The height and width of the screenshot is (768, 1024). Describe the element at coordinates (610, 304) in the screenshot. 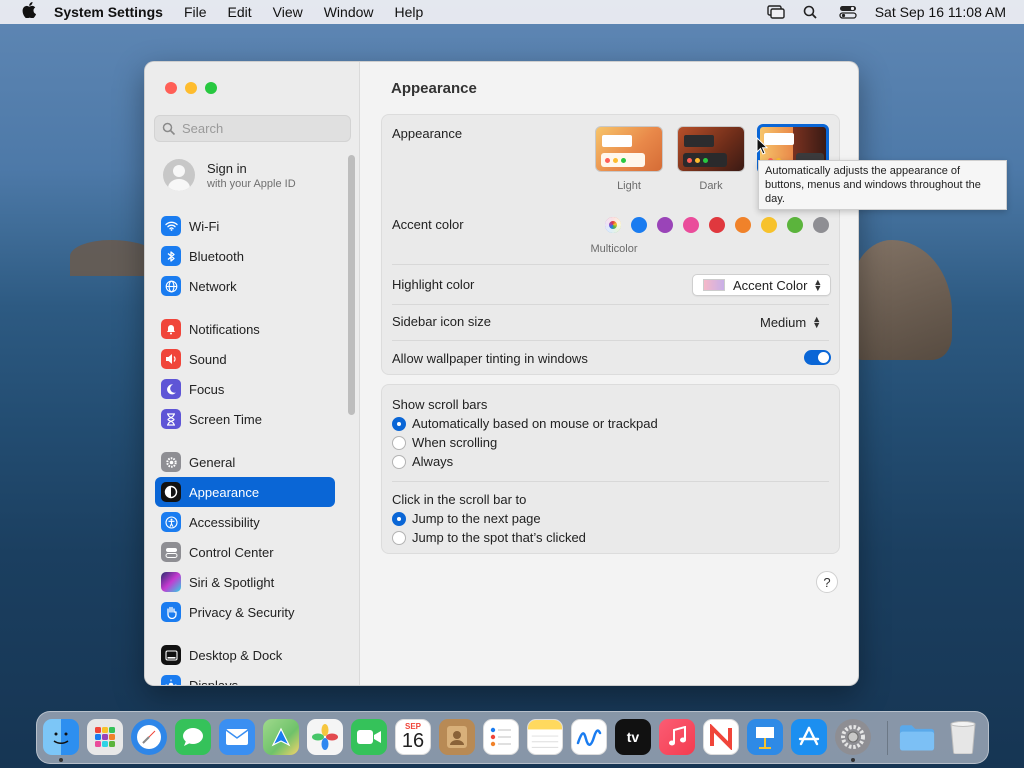

I see `divider` at that location.